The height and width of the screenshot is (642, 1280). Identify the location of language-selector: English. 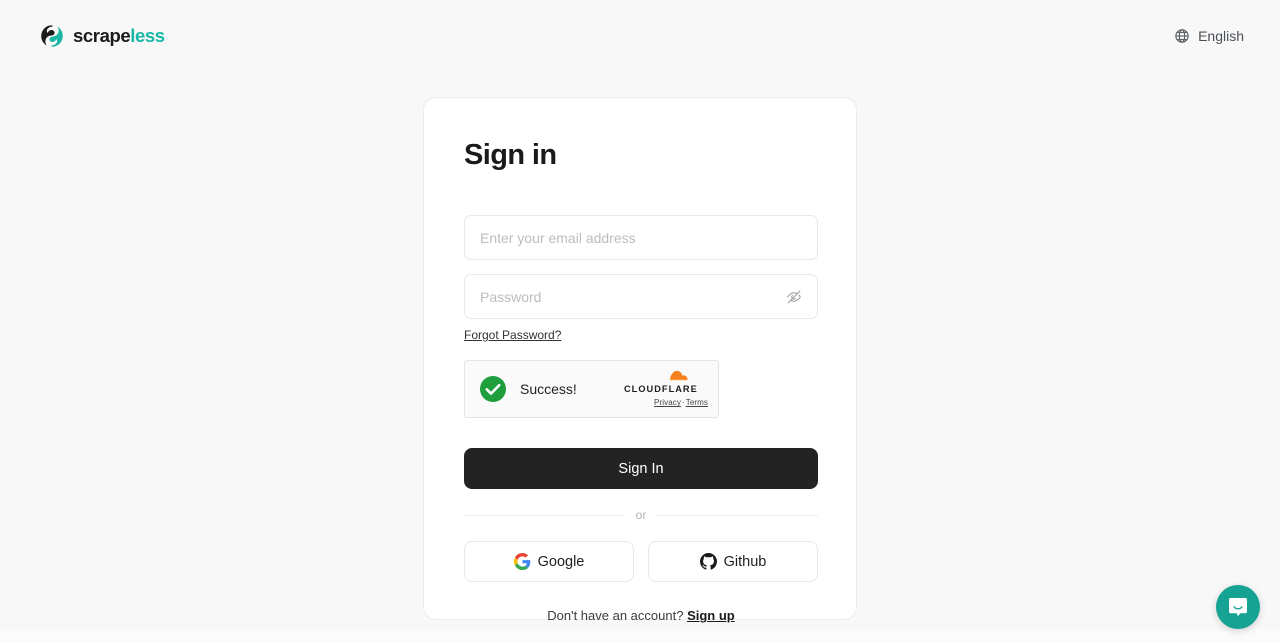
(1209, 36).